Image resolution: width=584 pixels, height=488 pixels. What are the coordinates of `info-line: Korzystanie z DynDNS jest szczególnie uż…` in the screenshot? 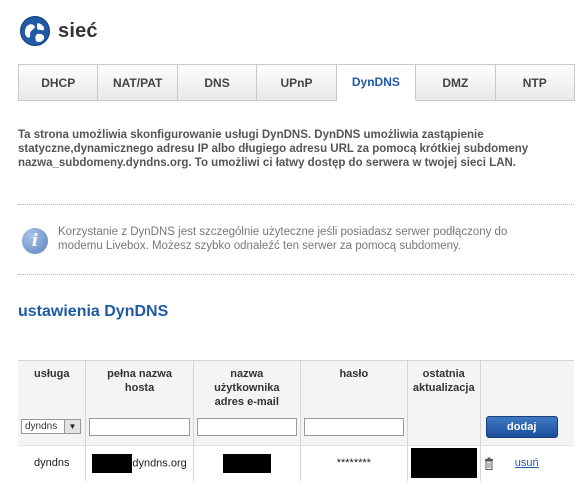 It's located at (283, 232).